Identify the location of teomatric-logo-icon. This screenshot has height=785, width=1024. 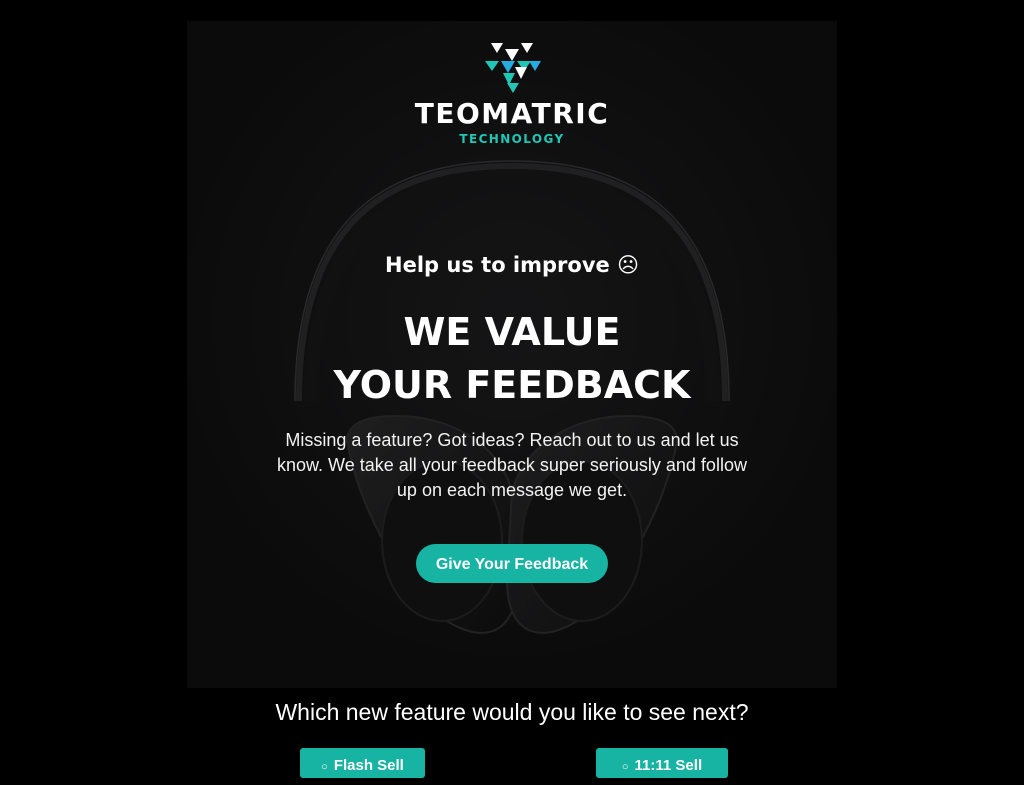
(513, 68).